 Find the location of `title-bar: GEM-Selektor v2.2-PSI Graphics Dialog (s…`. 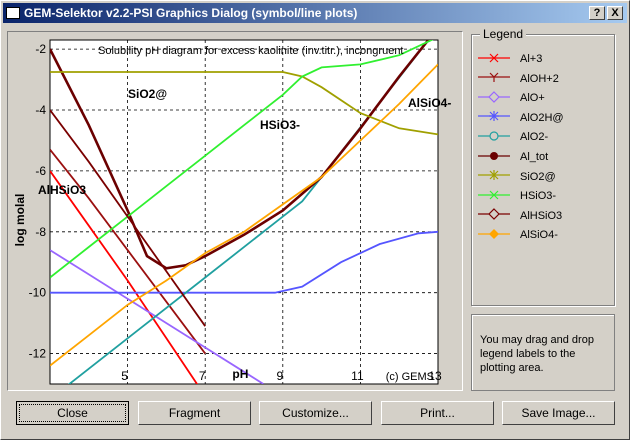

title-bar: GEM-Selektor v2.2-PSI Graphics Dialog (s… is located at coordinates (315, 13).